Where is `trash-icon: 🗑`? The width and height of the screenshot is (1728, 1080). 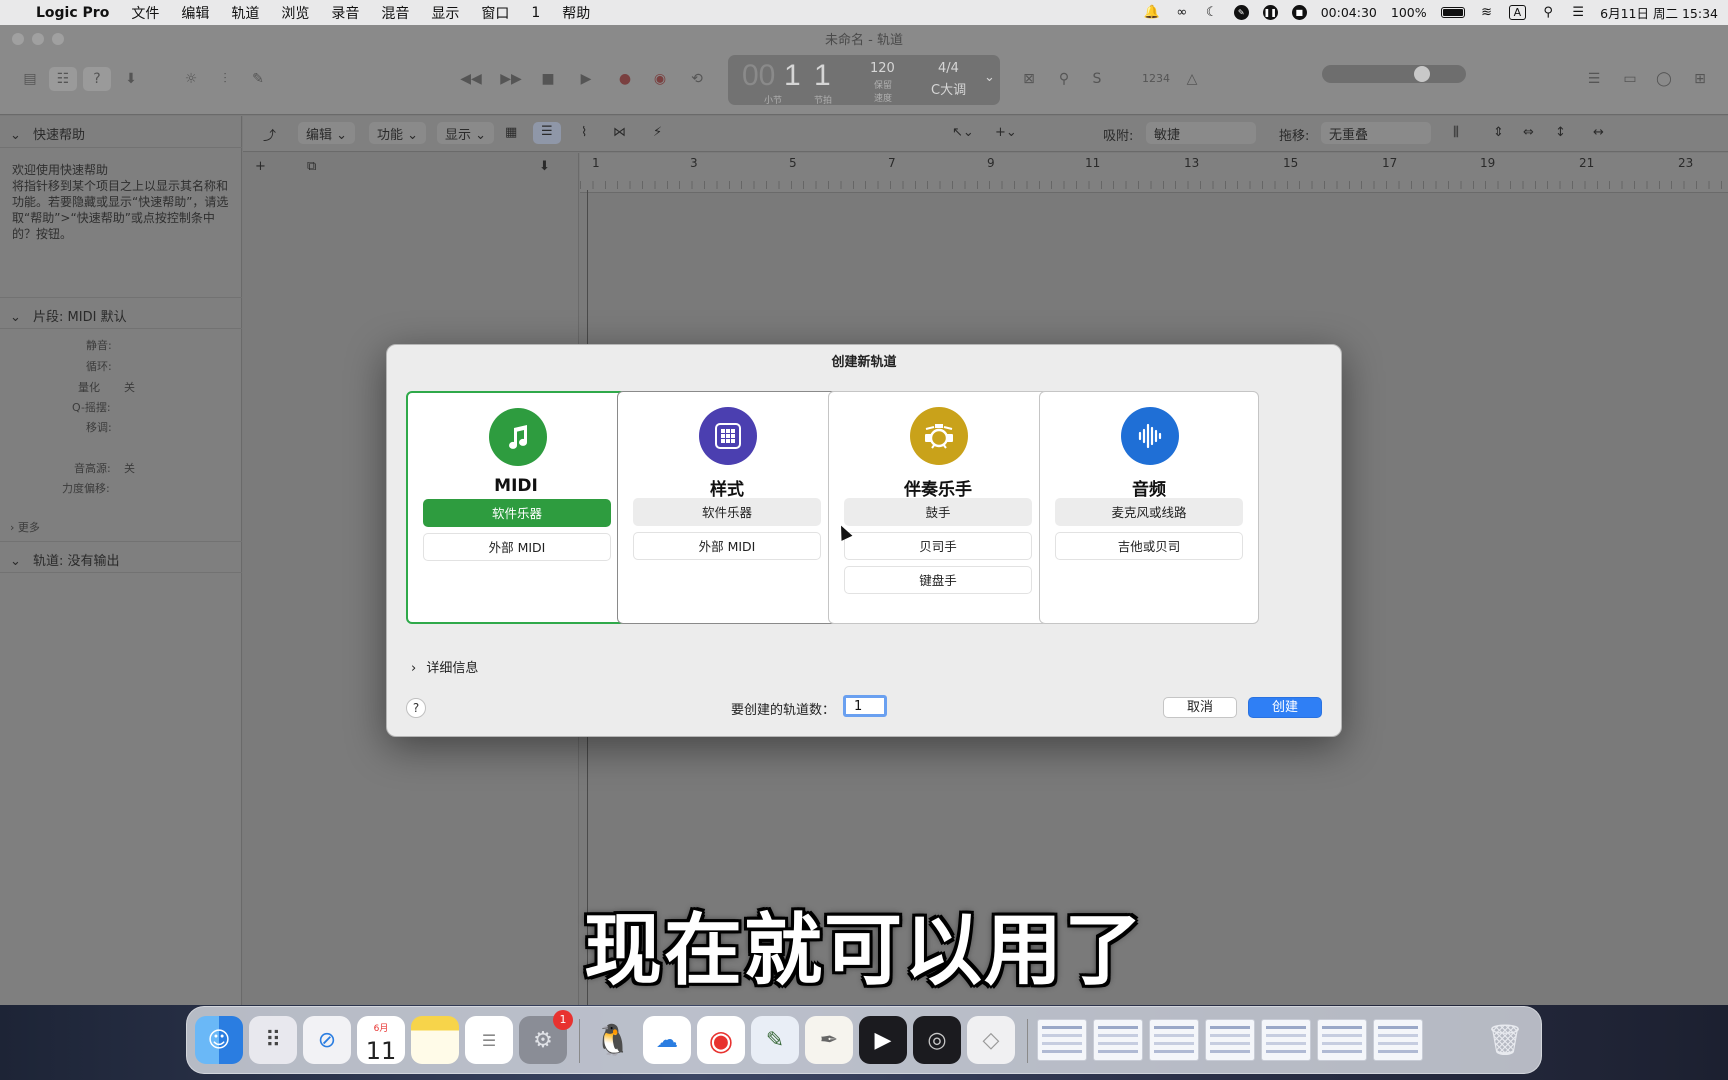 trash-icon: 🗑 is located at coordinates (1505, 1040).